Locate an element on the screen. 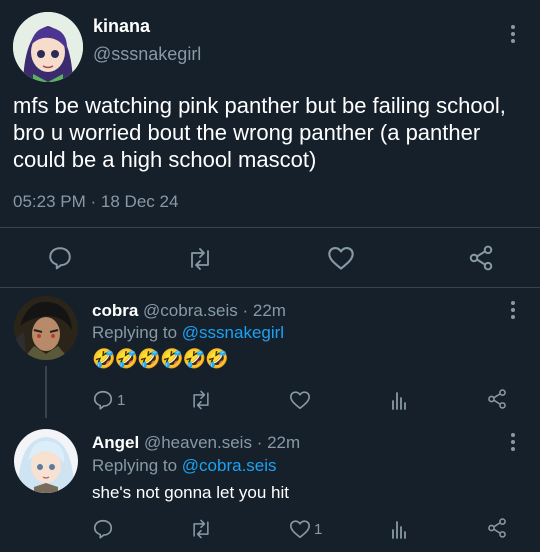 The width and height of the screenshot is (540, 552). replying-to-link: @sssnakegirl is located at coordinates (233, 332).